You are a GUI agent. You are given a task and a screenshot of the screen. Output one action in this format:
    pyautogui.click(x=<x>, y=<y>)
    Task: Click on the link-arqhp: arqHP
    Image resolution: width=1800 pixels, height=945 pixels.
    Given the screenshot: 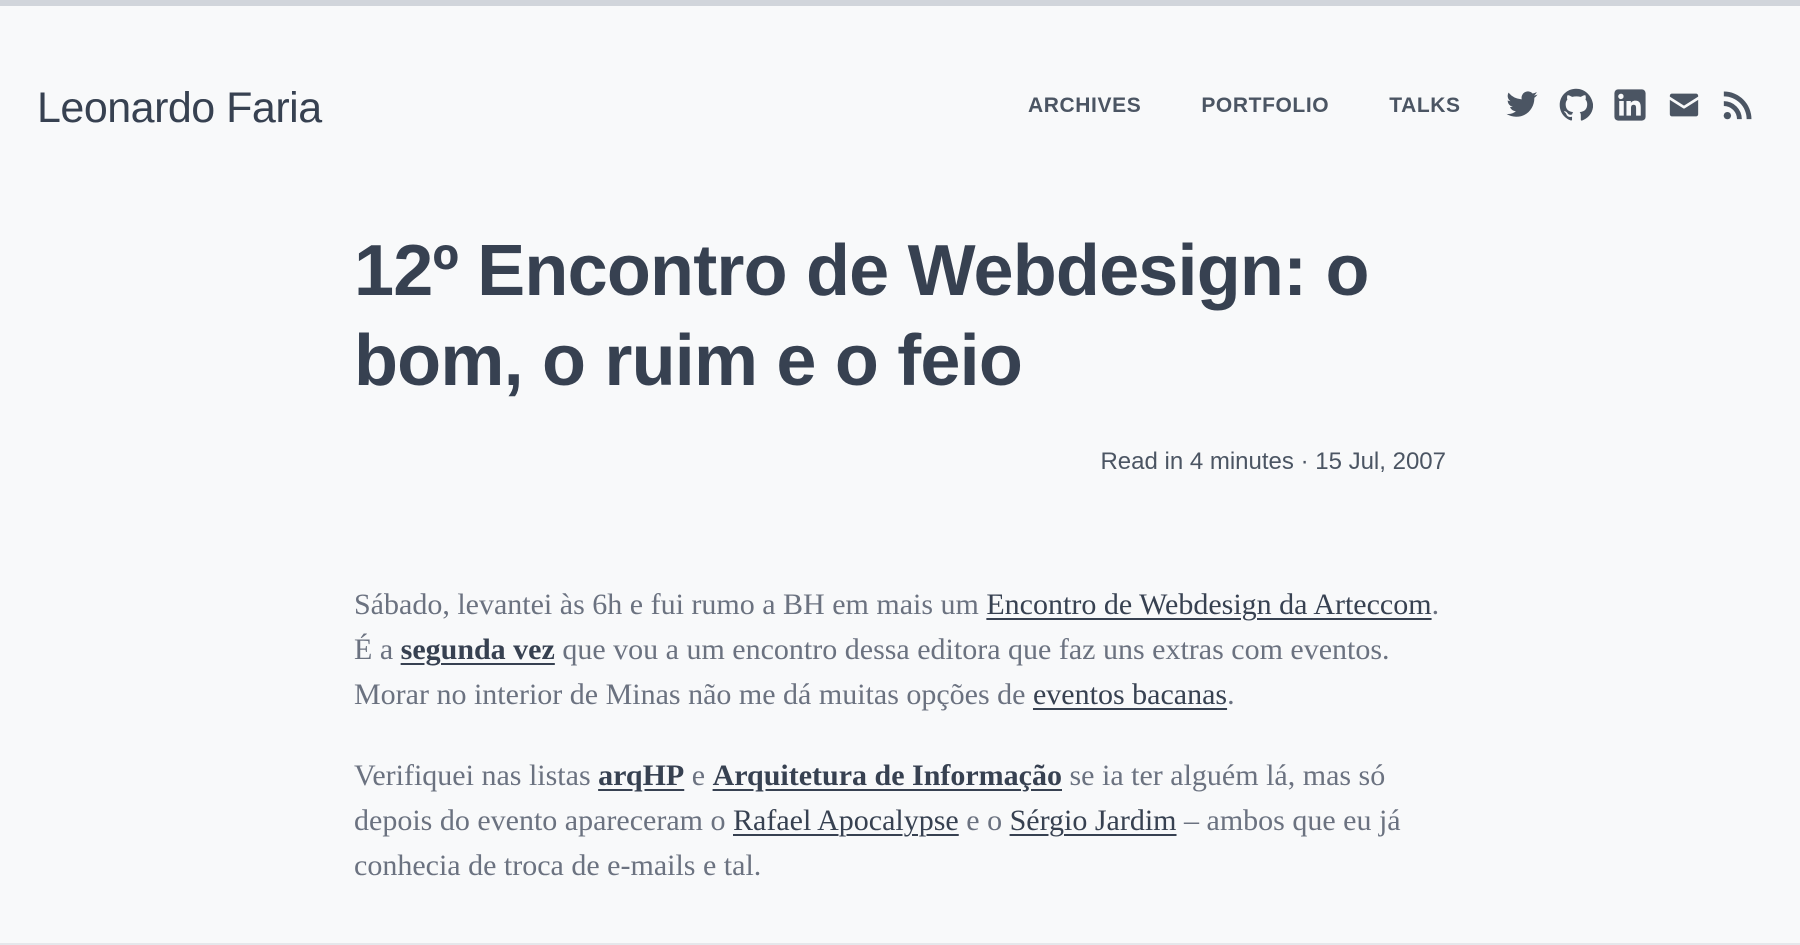 What is the action you would take?
    pyautogui.click(x=641, y=775)
    